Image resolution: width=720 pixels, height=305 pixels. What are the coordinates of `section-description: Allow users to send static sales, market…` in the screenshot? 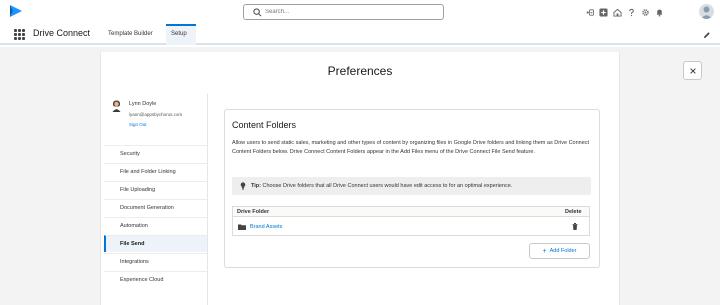 It's located at (411, 147).